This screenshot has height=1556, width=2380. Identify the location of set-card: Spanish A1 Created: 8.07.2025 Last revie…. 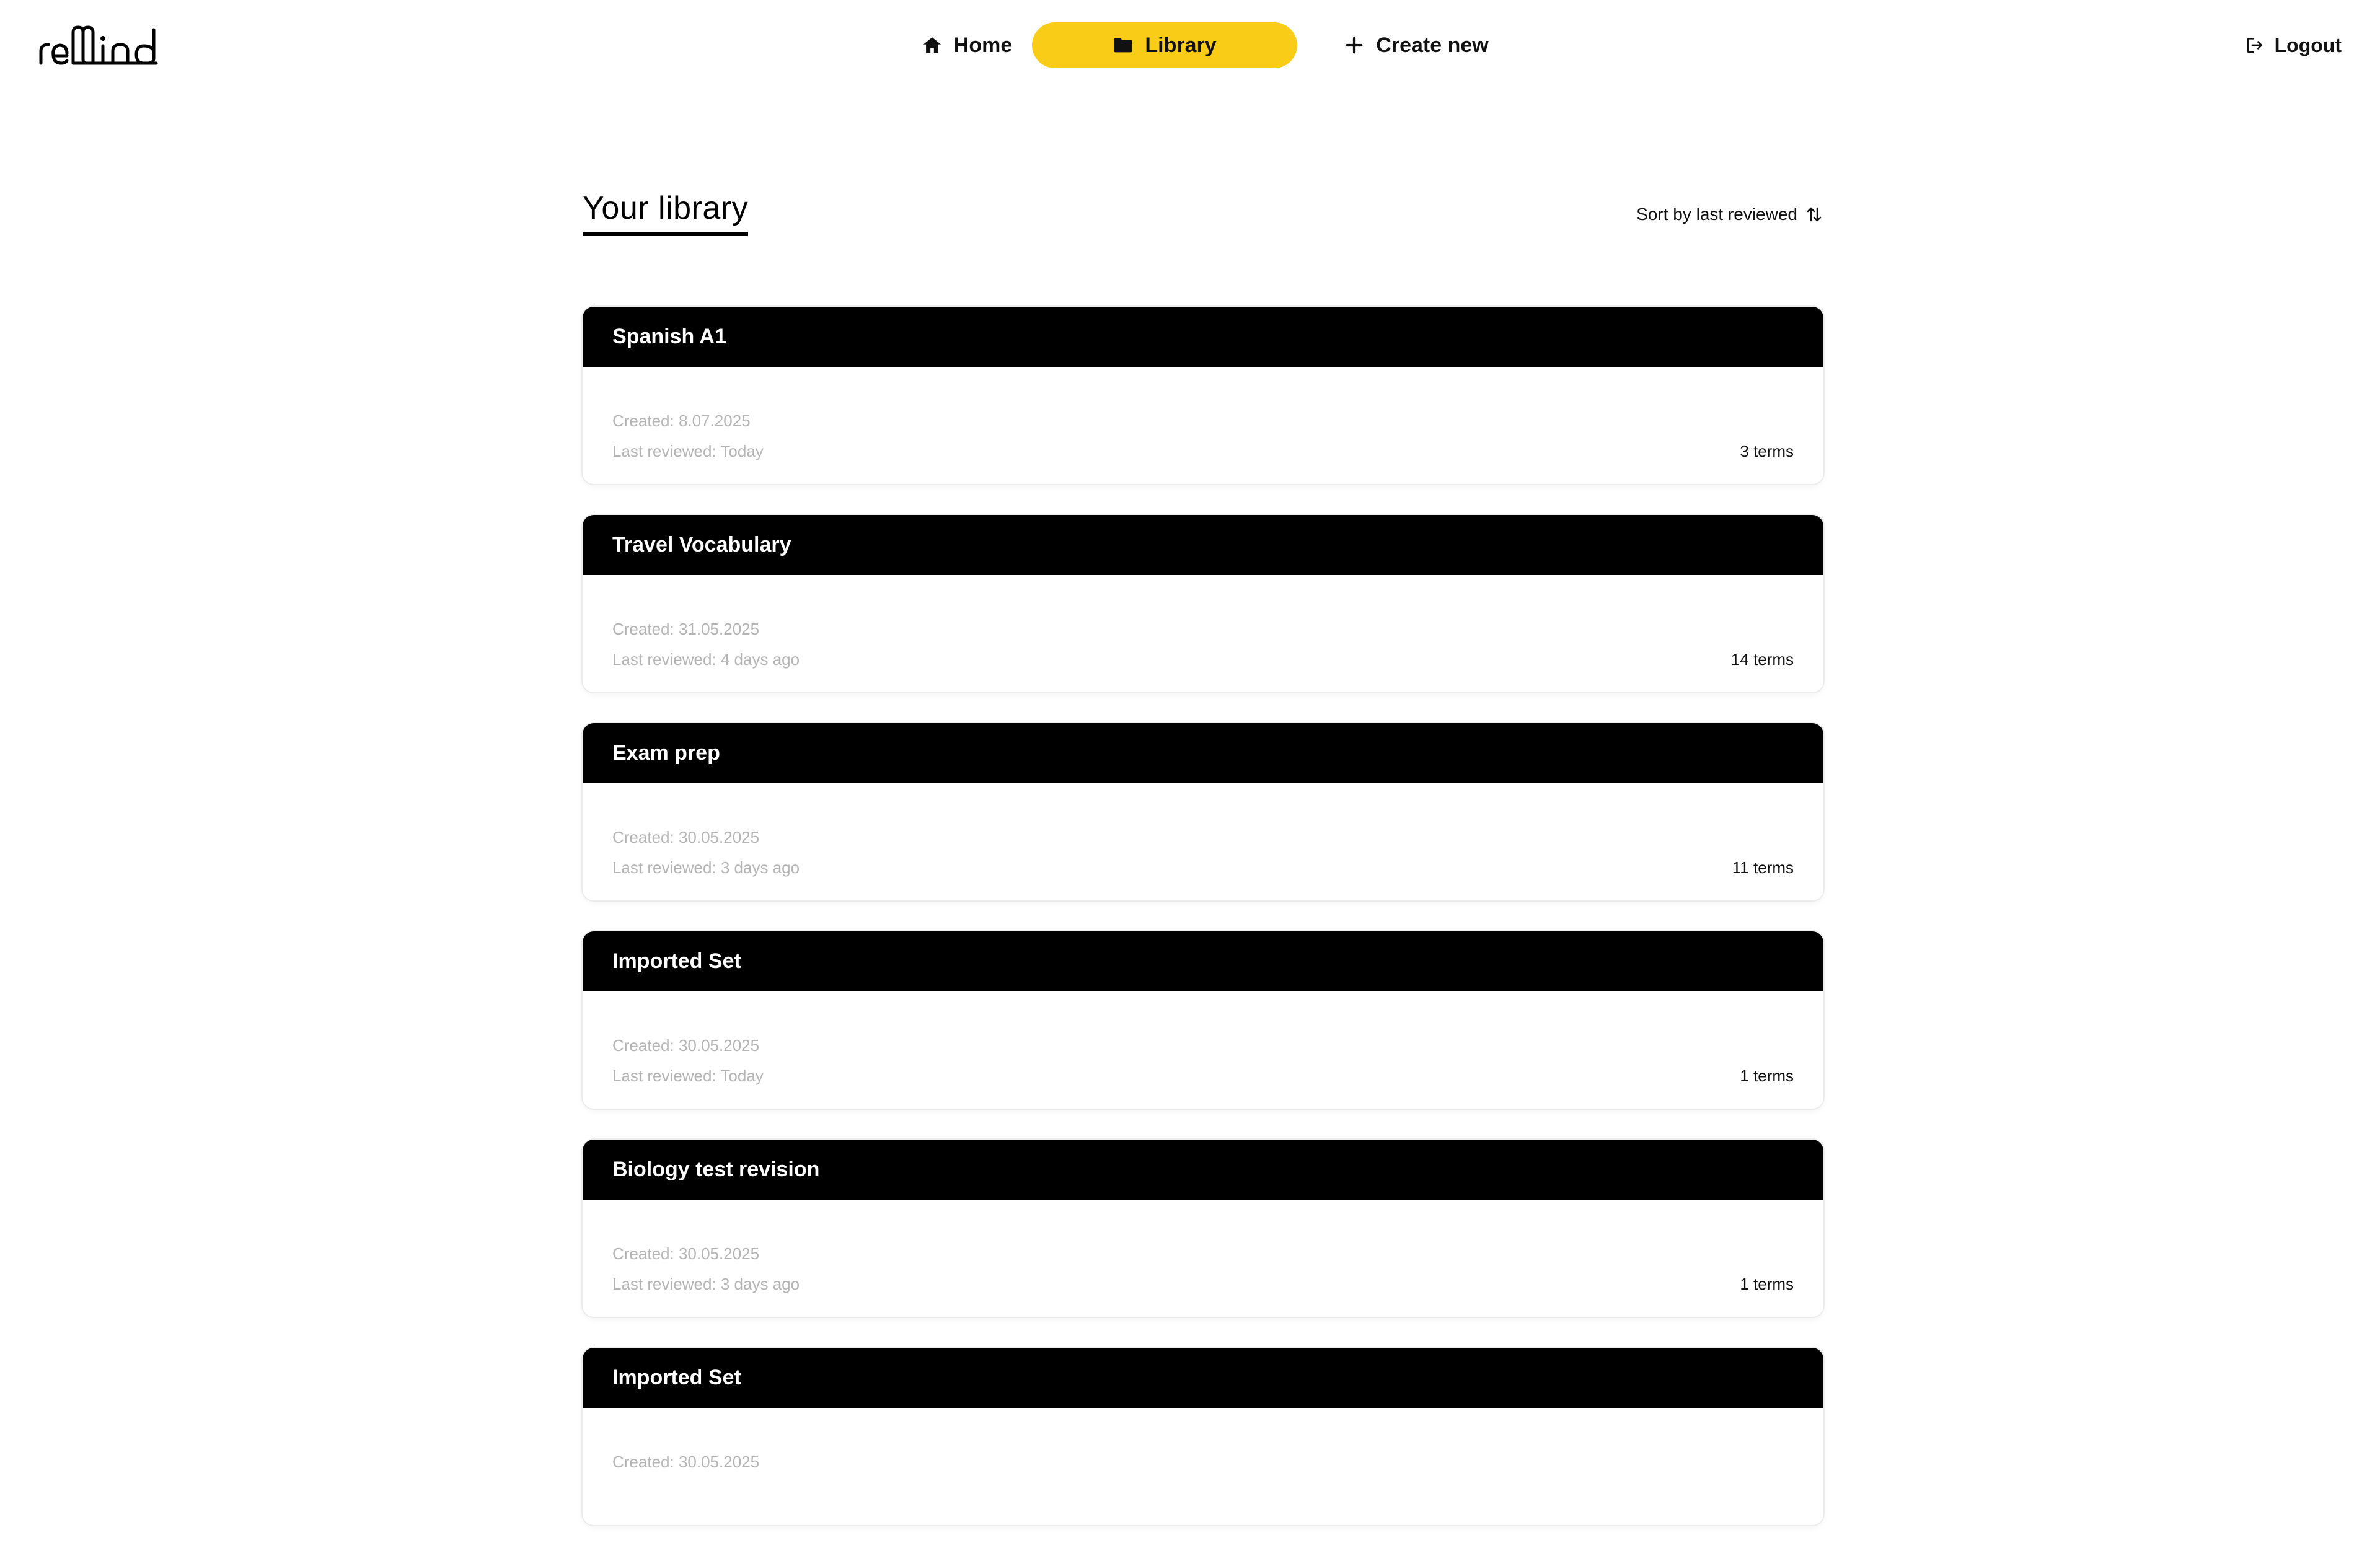
(1203, 395).